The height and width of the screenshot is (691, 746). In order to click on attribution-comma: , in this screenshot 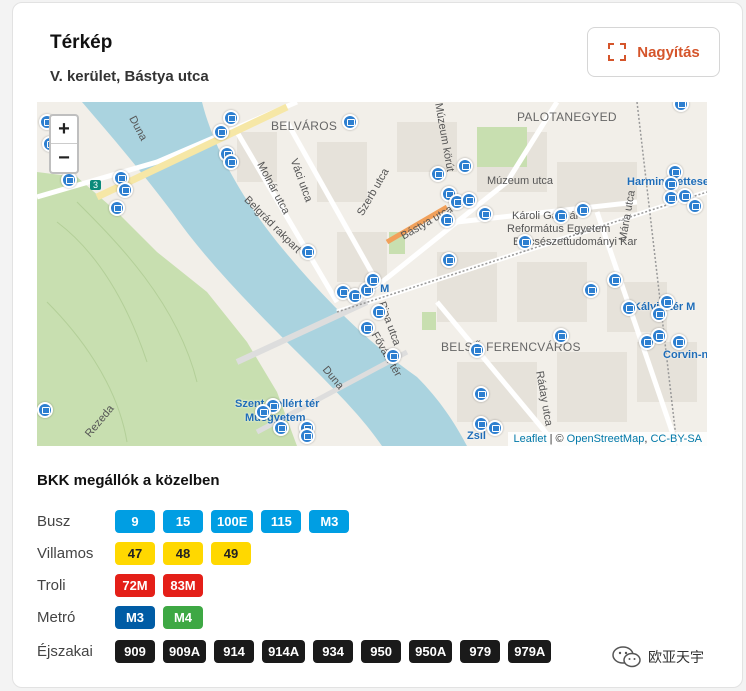, I will do `click(646, 439)`.